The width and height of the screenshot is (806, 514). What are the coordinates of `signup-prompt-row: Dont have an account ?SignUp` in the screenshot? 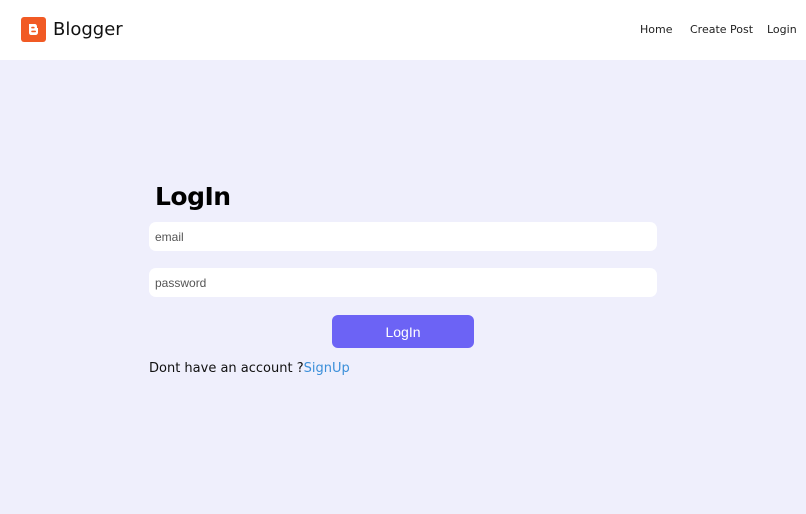 It's located at (249, 368).